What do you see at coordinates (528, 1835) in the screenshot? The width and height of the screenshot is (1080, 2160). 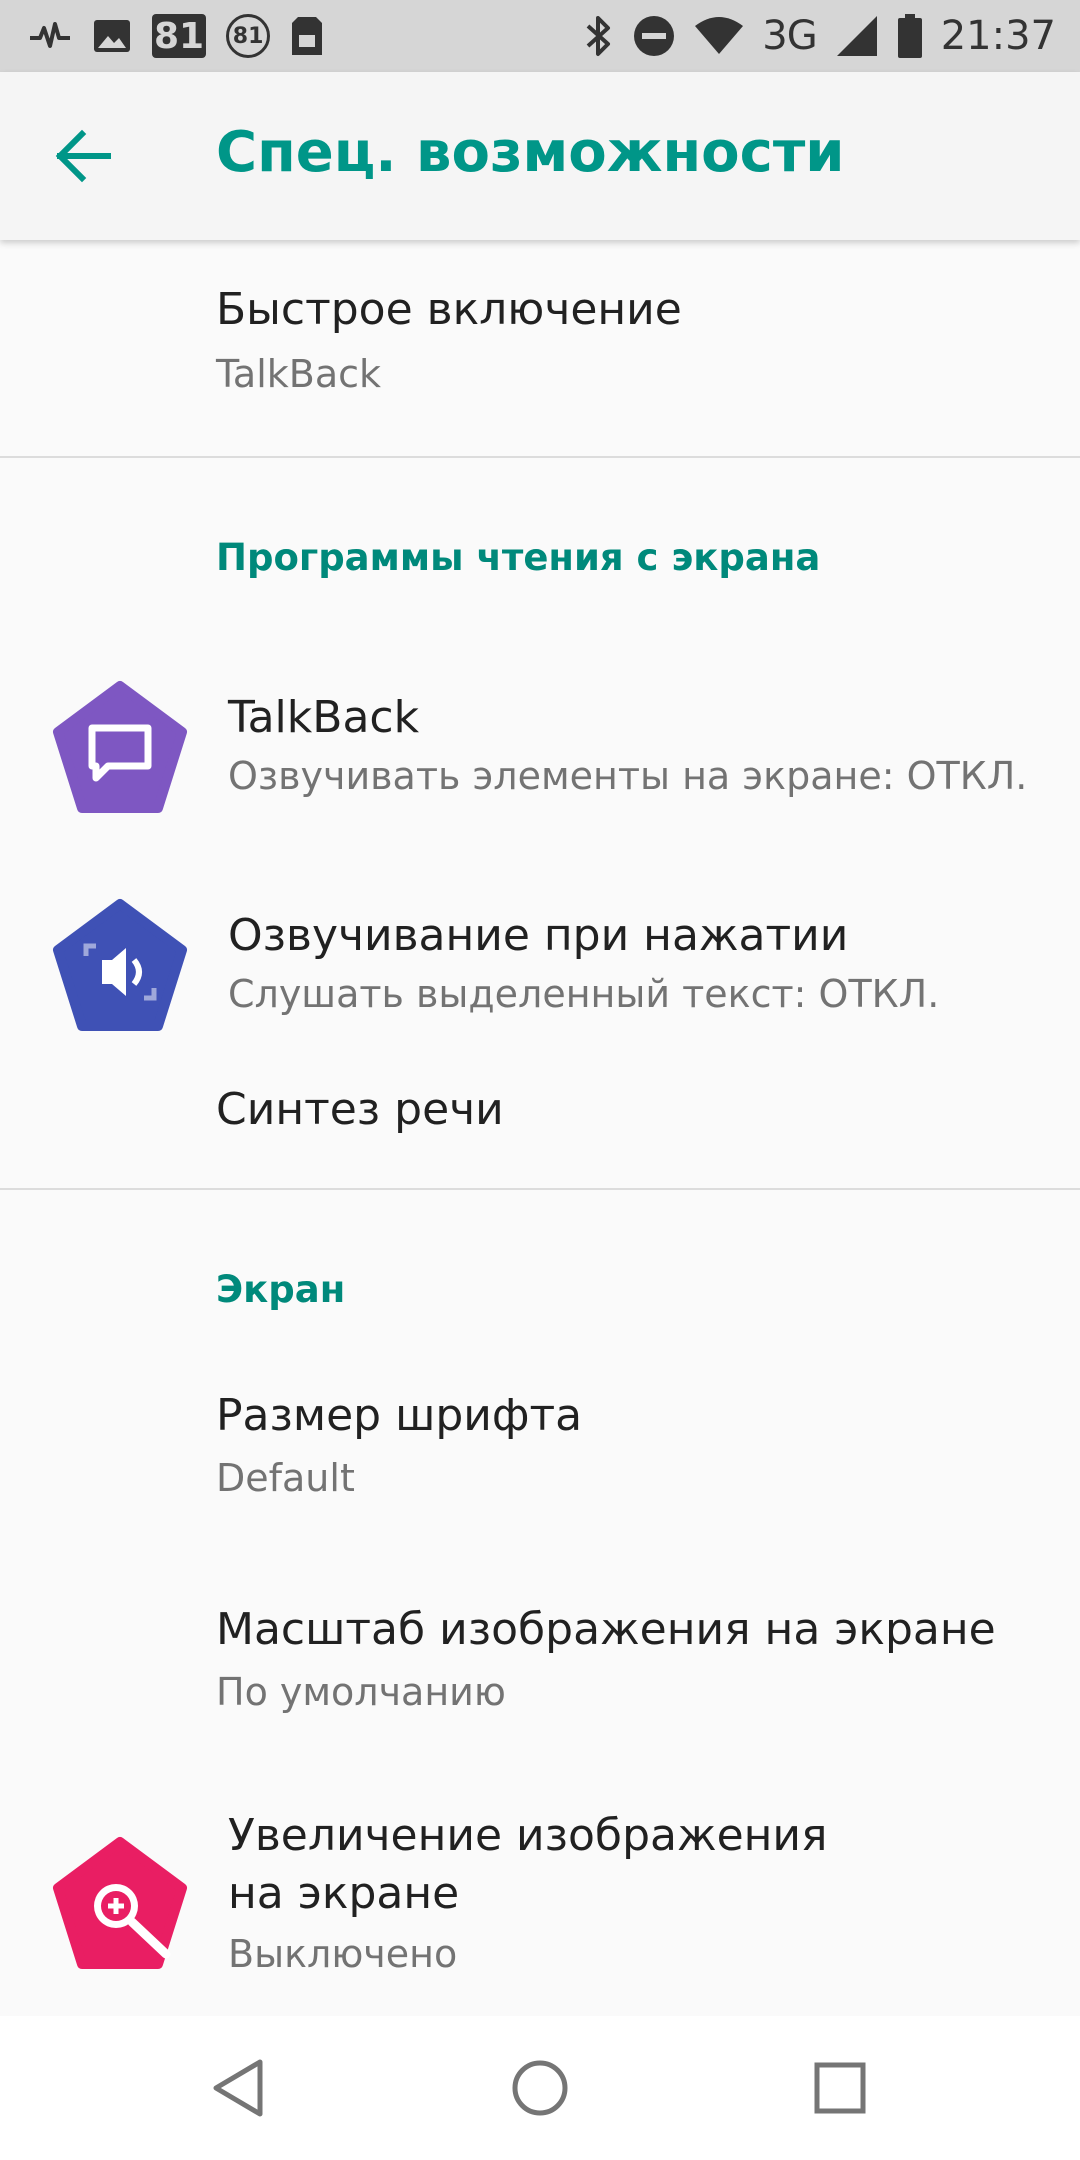 I see `item-title-line1: Увеличение изображения` at bounding box center [528, 1835].